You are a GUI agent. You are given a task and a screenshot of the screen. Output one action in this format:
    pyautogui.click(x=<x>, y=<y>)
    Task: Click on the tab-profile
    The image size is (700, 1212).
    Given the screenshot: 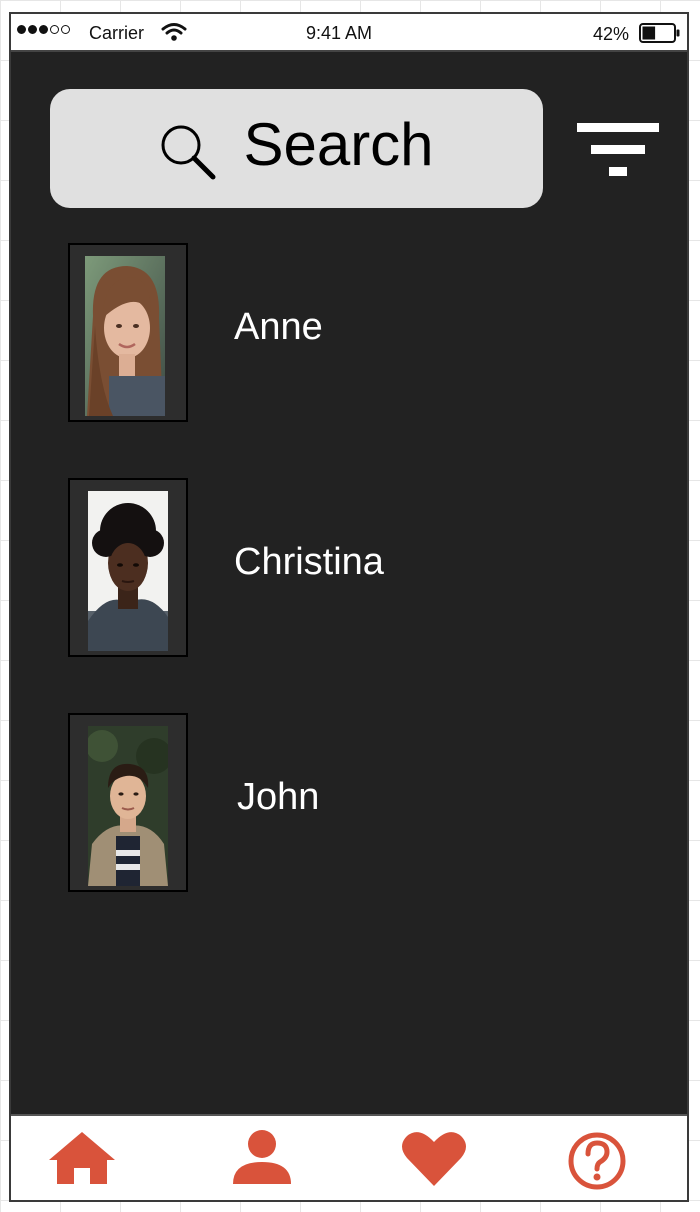 What is the action you would take?
    pyautogui.click(x=262, y=1159)
    